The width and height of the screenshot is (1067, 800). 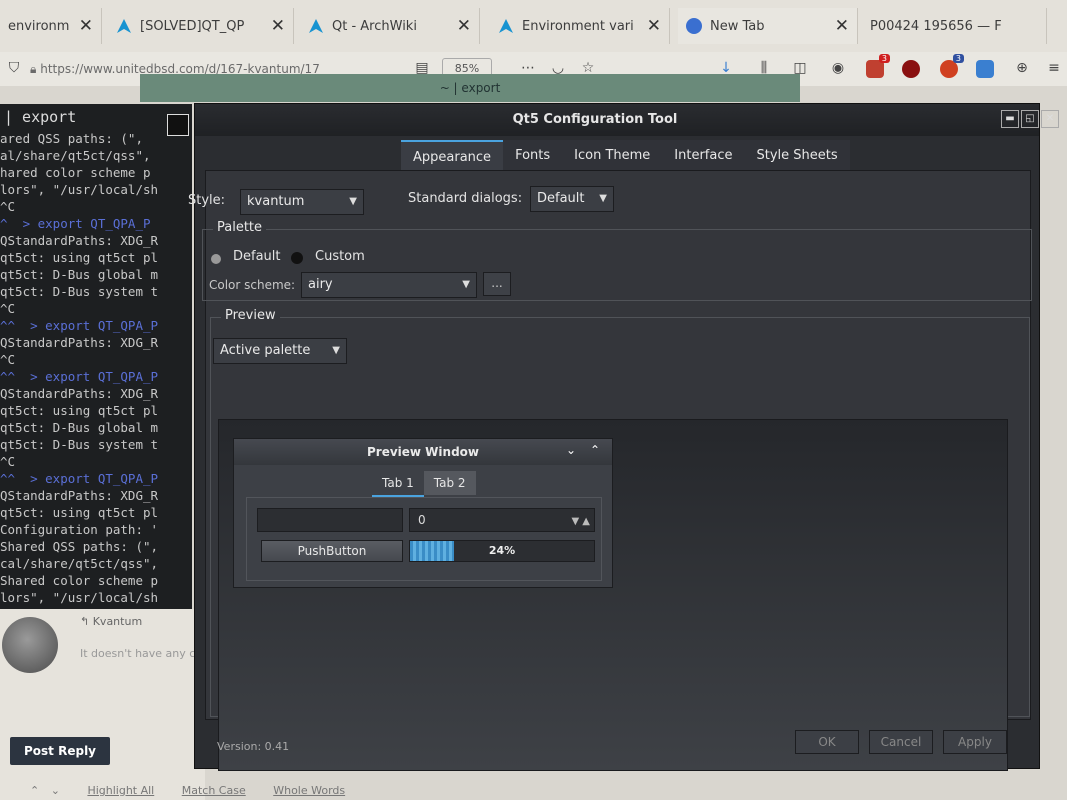 I want to click on chevron-up-icon: ⌃, so click(x=595, y=450).